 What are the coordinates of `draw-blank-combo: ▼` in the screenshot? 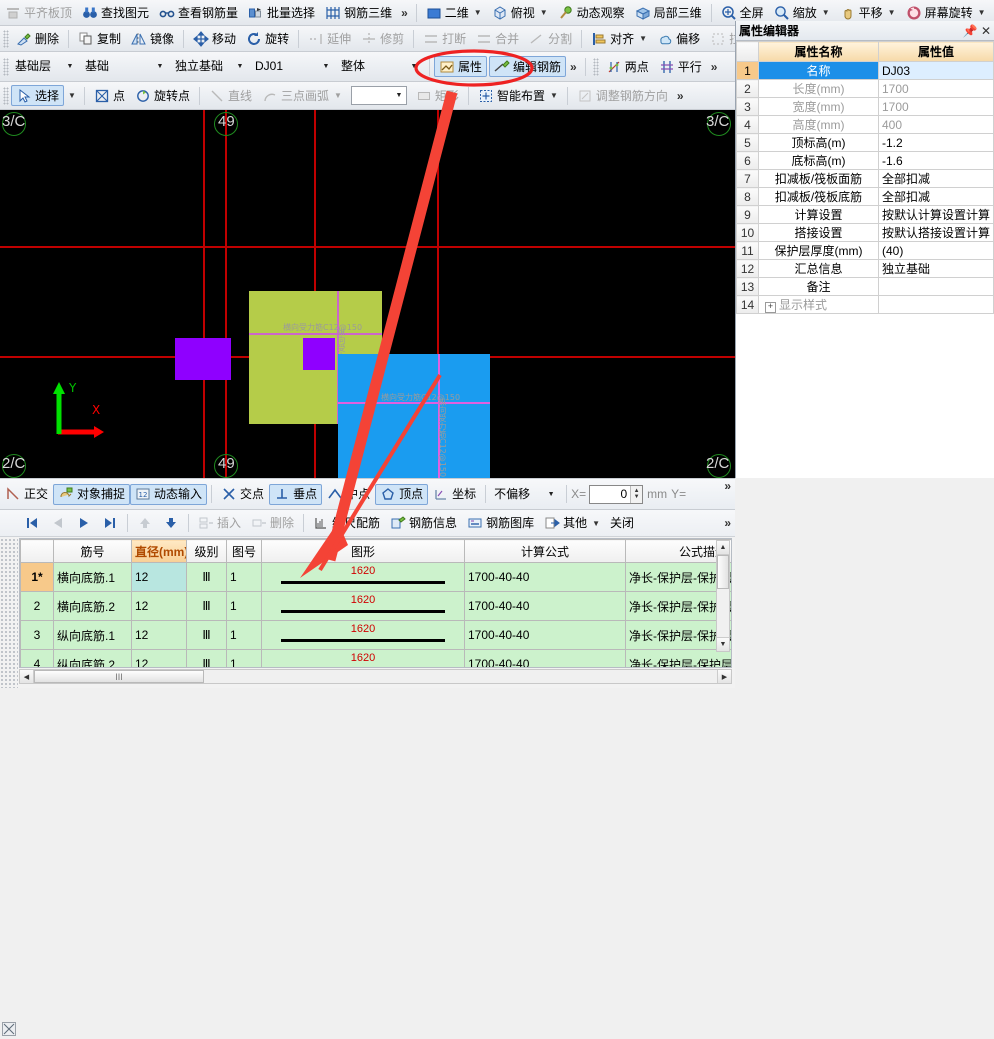 It's located at (378, 95).